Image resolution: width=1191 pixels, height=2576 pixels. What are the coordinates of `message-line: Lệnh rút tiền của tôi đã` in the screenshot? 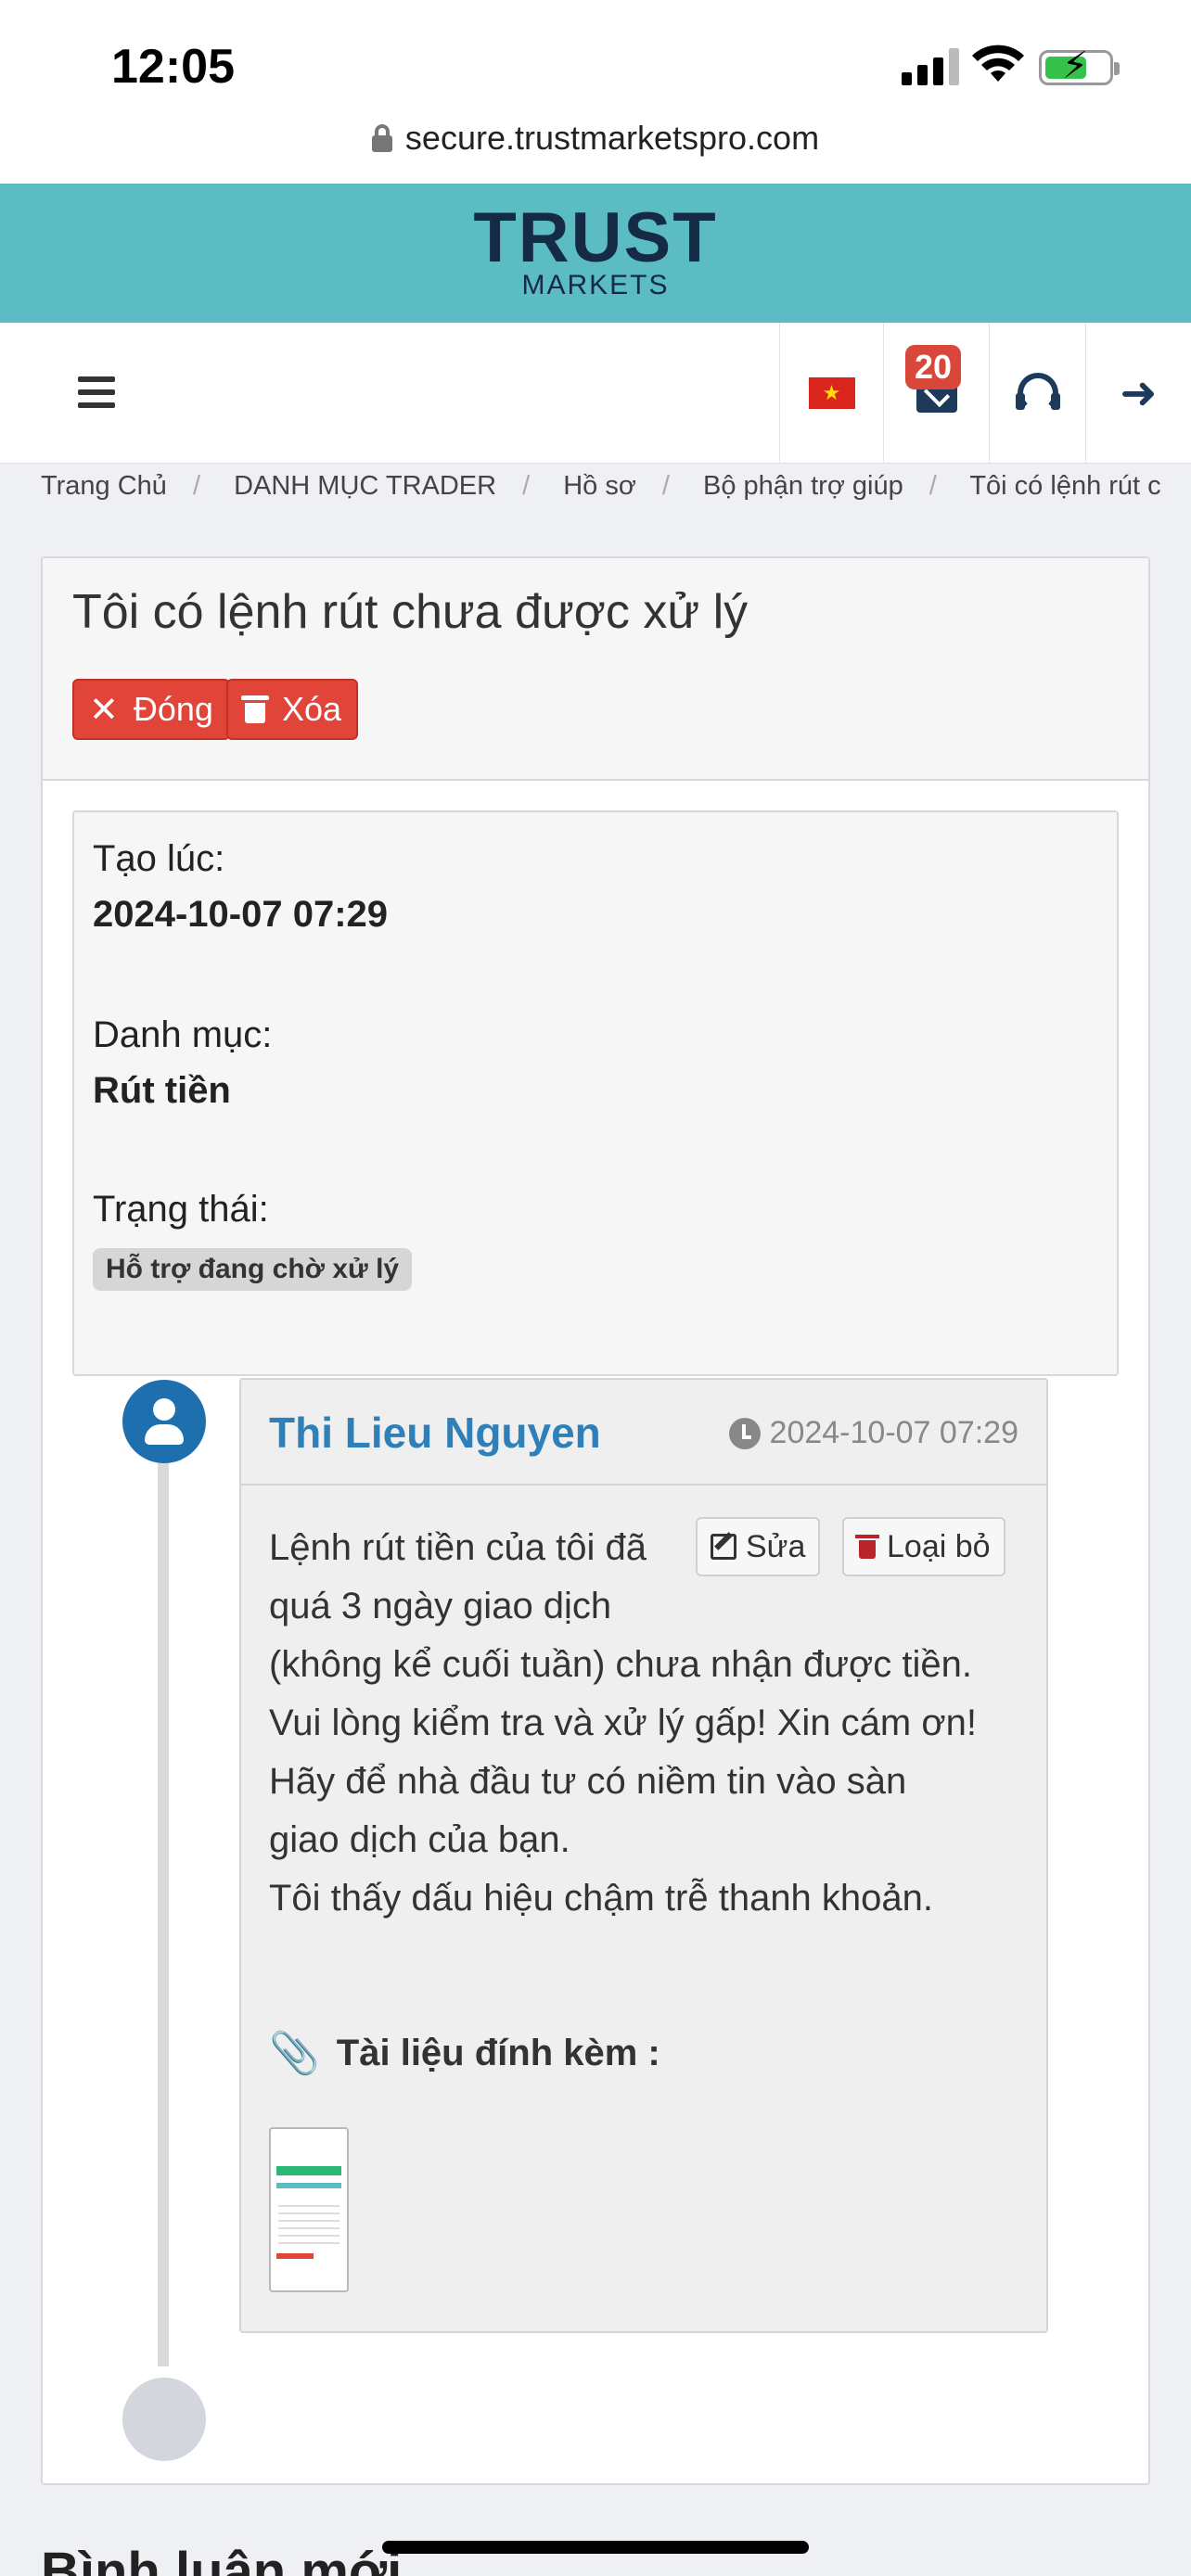 It's located at (458, 1547).